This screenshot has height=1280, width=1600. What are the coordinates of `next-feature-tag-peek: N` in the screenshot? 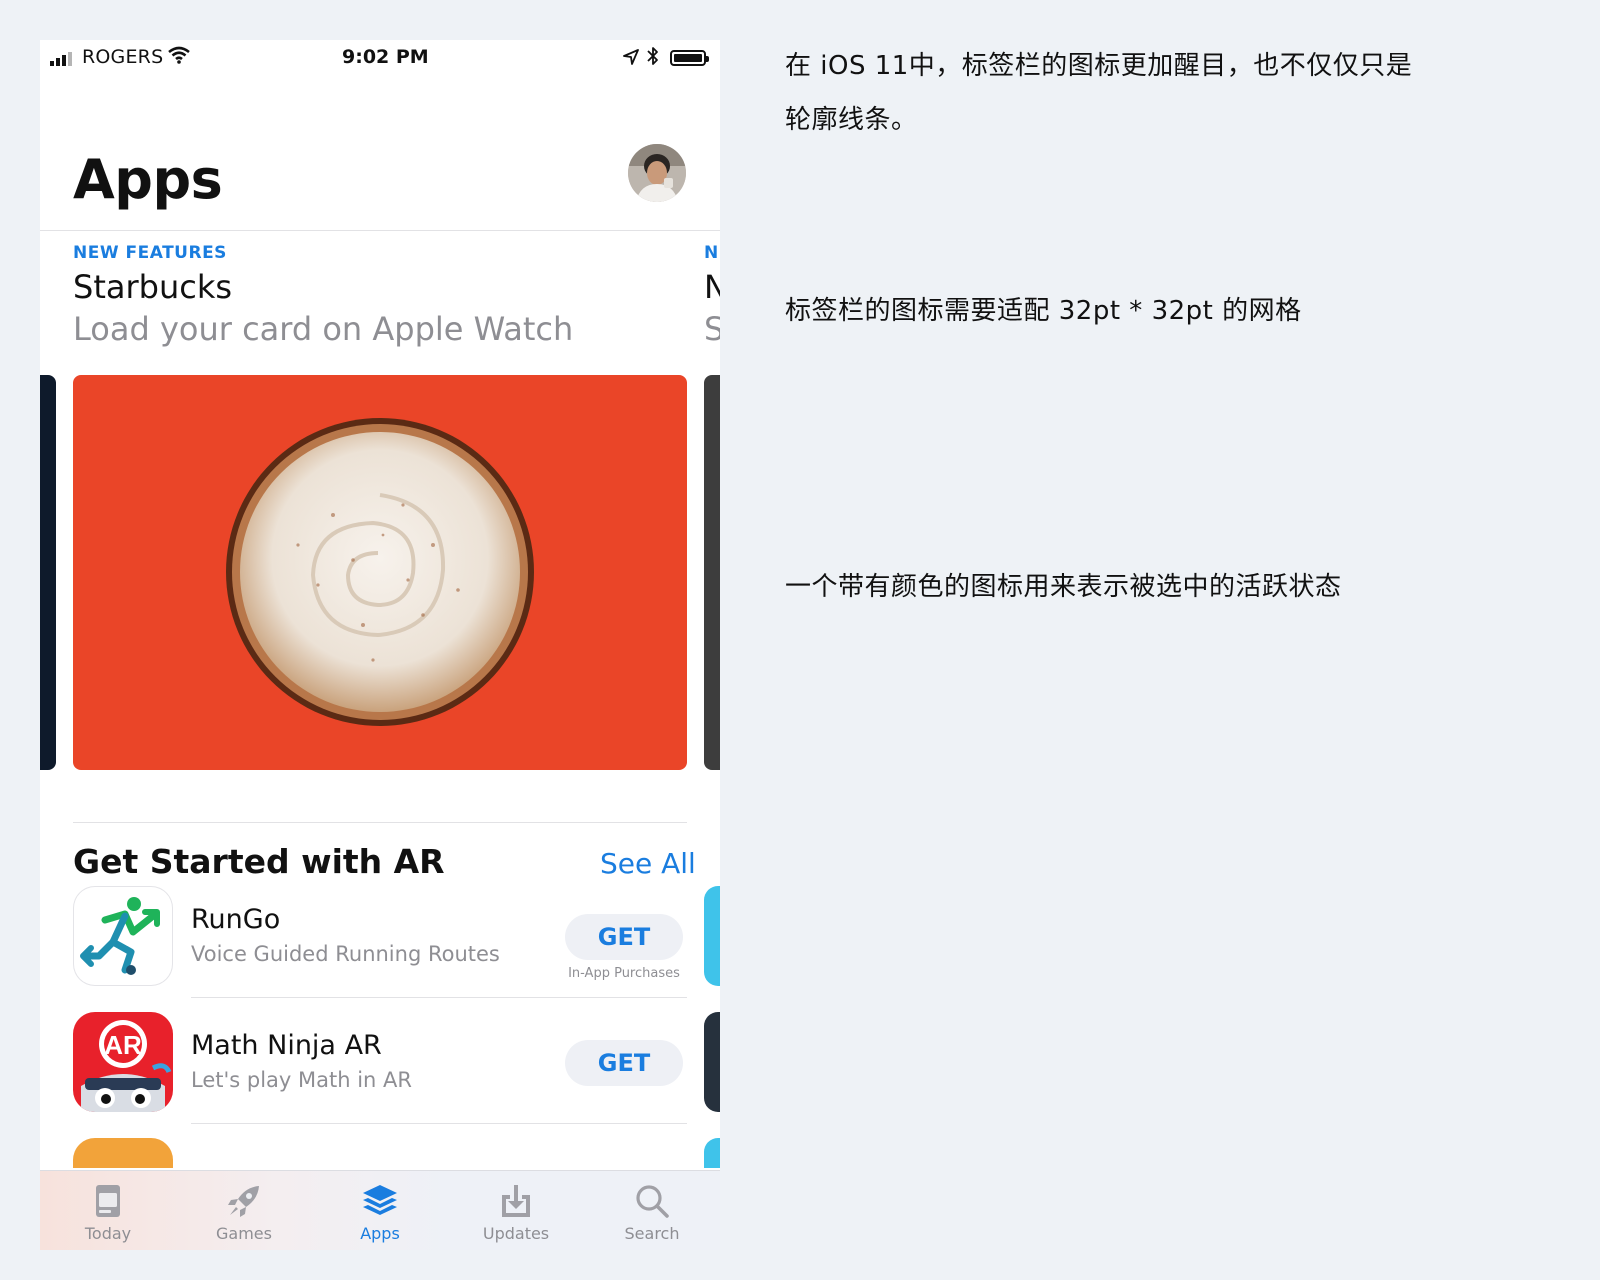 It's located at (711, 253).